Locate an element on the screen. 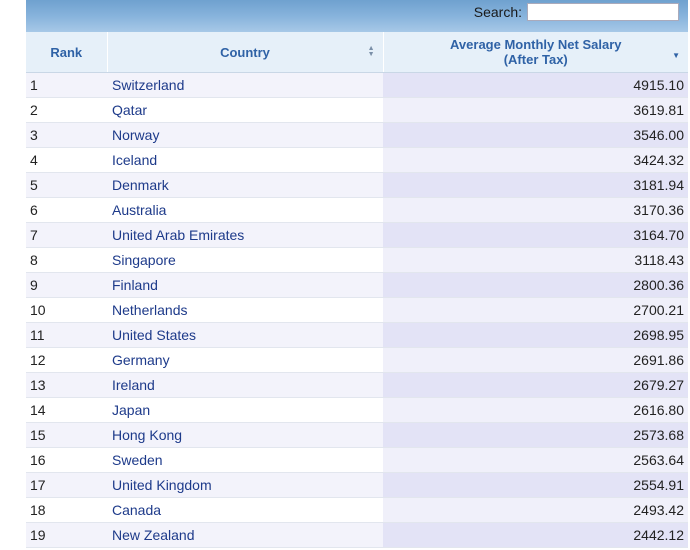 The image size is (690, 550). salary-cell: 2554.91 is located at coordinates (535, 485).